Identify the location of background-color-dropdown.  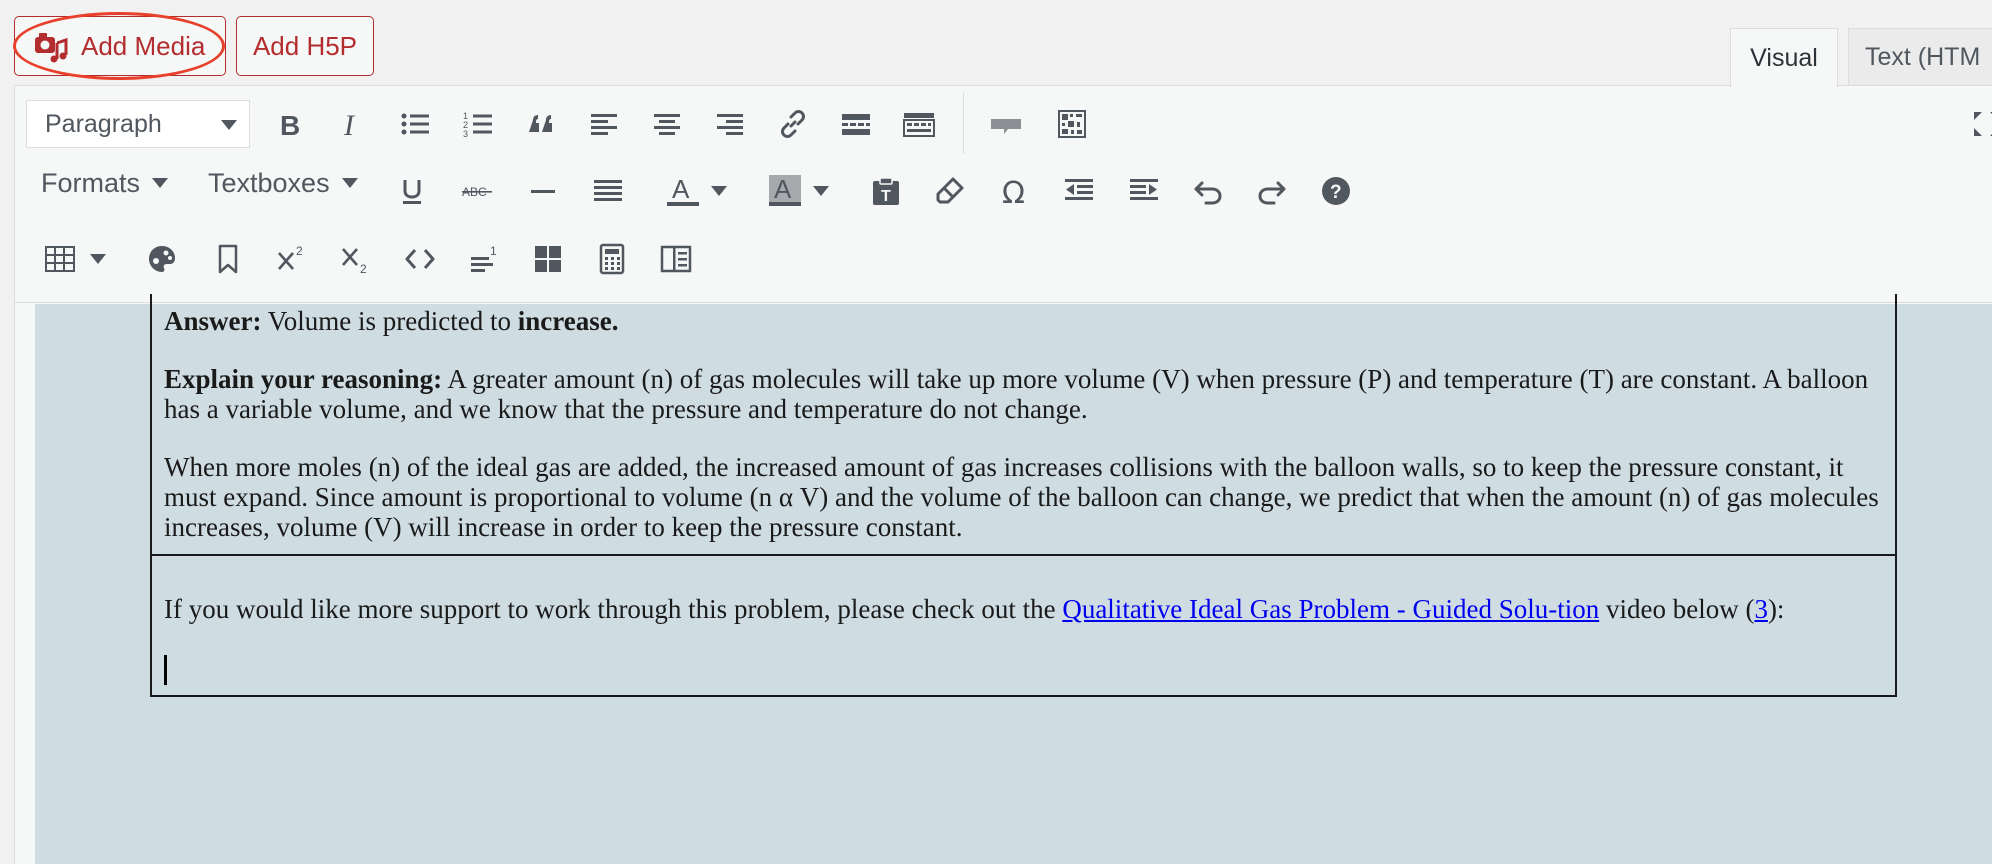
(821, 191).